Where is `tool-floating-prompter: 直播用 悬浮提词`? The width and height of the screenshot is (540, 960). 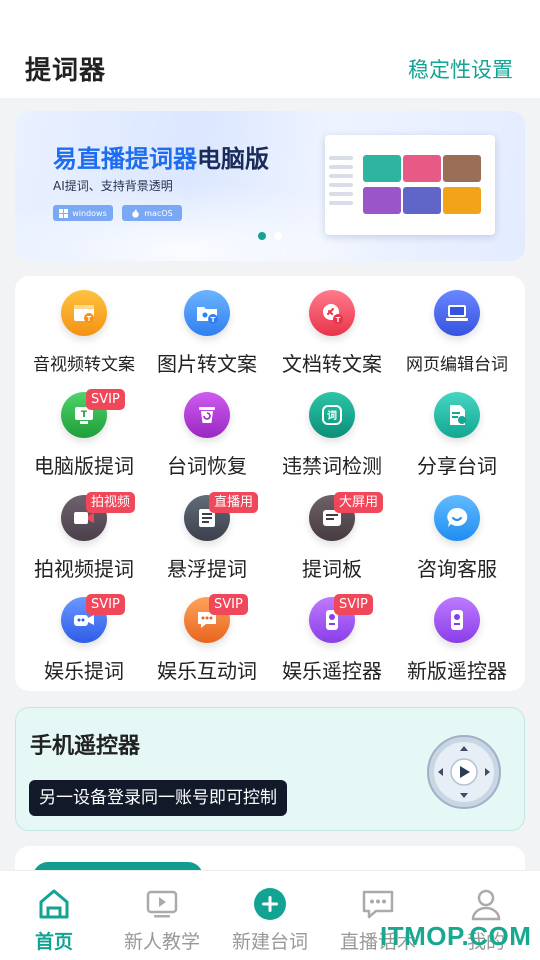
tool-floating-prompter: 直播用 悬浮提词 is located at coordinates (207, 531).